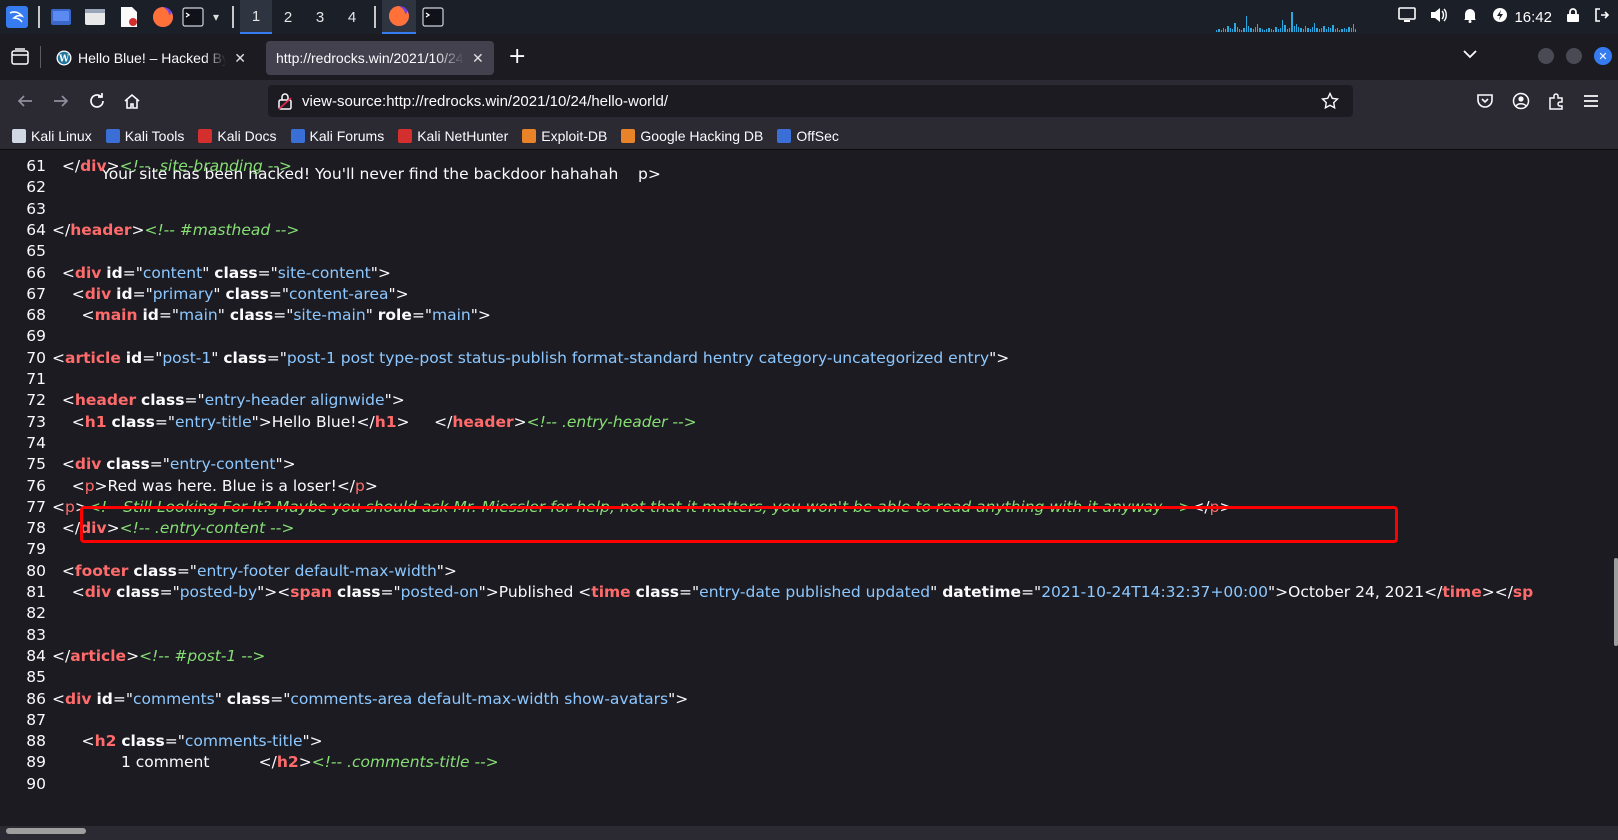 Image resolution: width=1618 pixels, height=840 pixels. What do you see at coordinates (1330, 102) in the screenshot?
I see `bookmark-star-icon` at bounding box center [1330, 102].